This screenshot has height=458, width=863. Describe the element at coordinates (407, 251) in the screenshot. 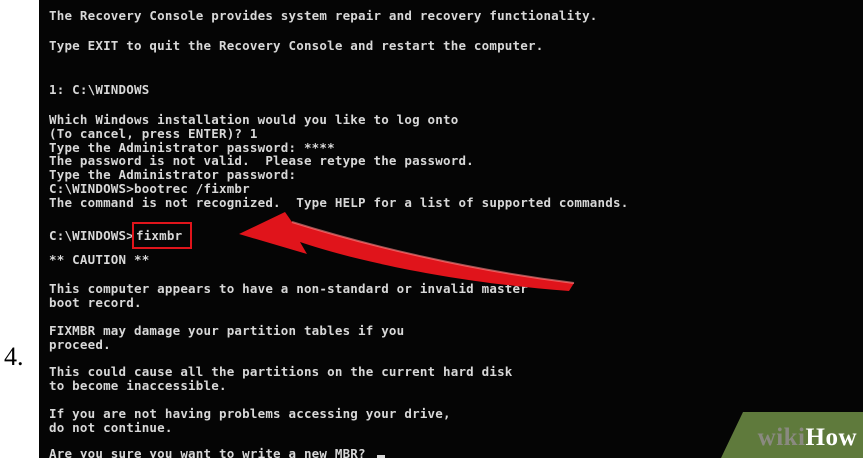

I see `red-arrow-icon` at that location.